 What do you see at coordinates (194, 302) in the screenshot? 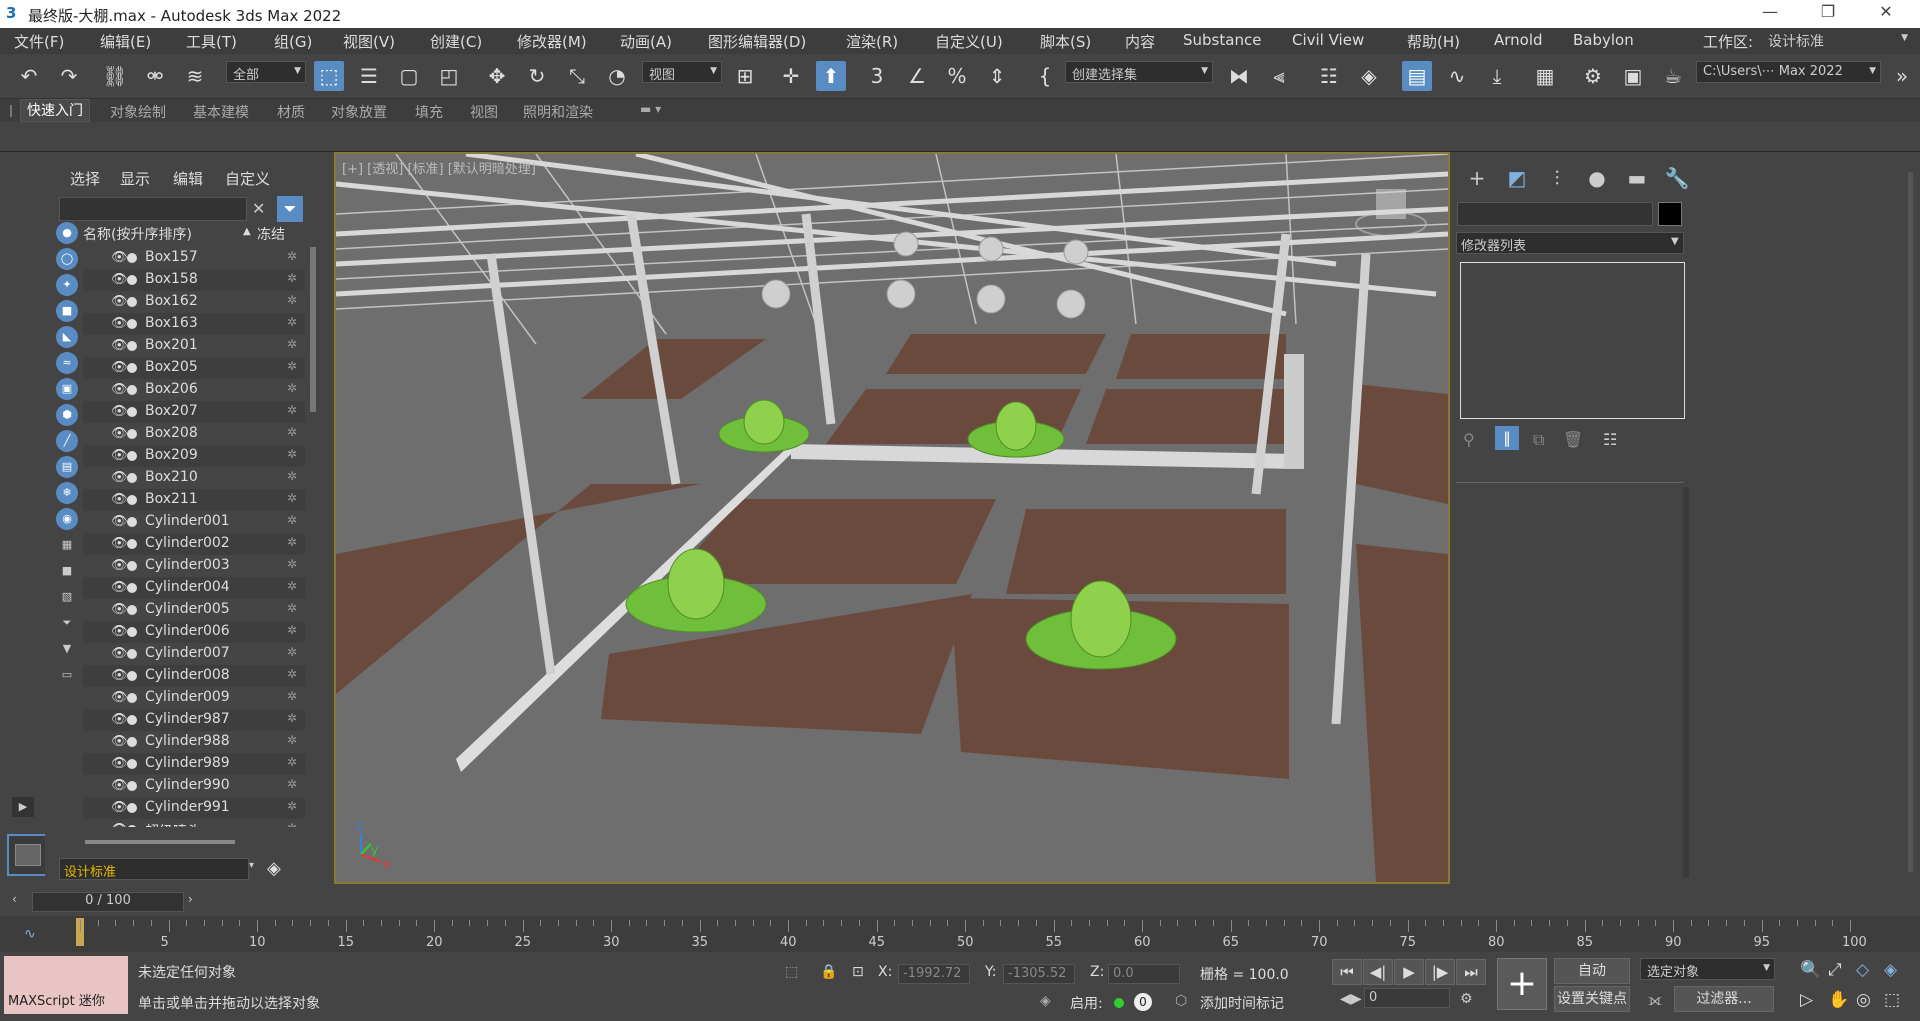
I see `list-item: 👁 Box162 ✲` at bounding box center [194, 302].